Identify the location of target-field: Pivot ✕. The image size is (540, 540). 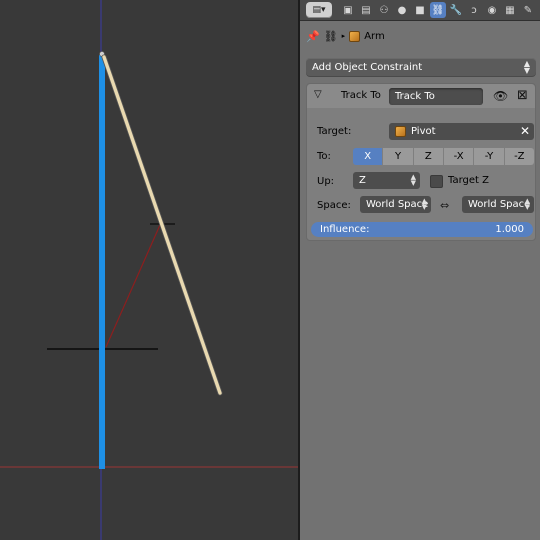
(461, 131).